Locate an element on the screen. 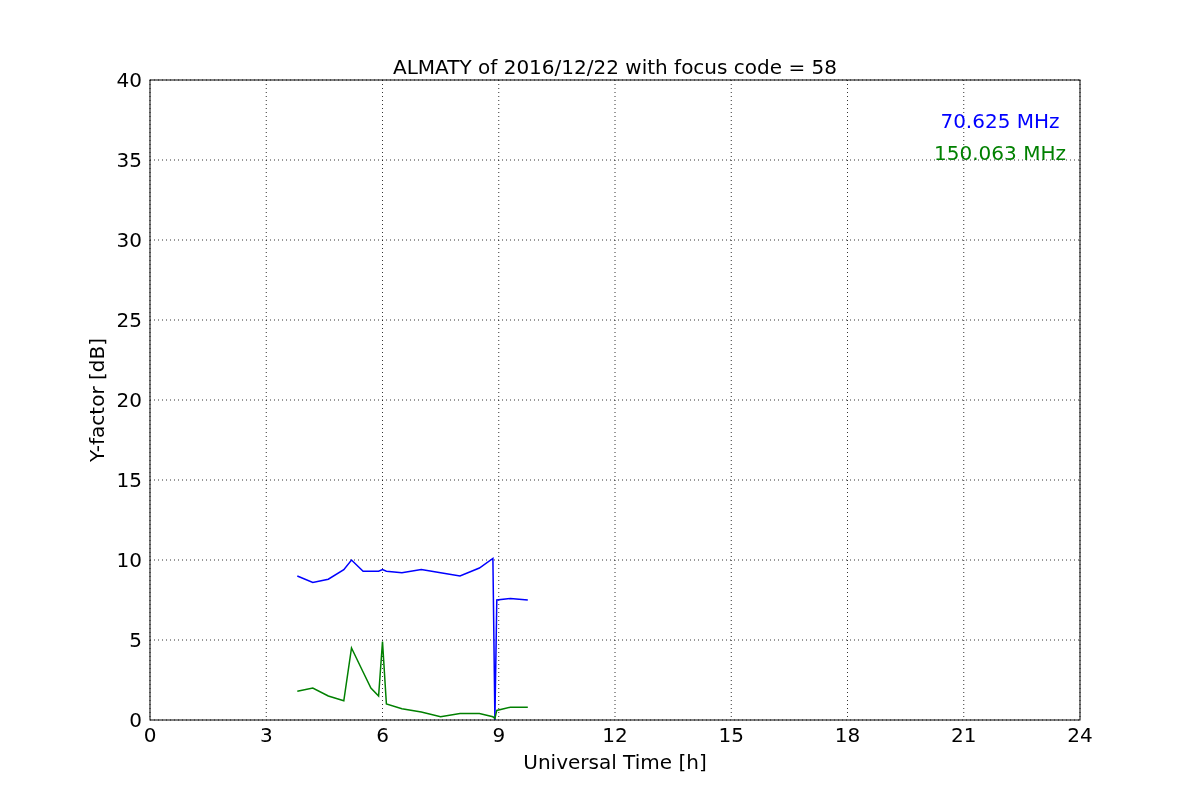 This screenshot has height=800, width=1200. tick-label: 20 is located at coordinates (129, 400).